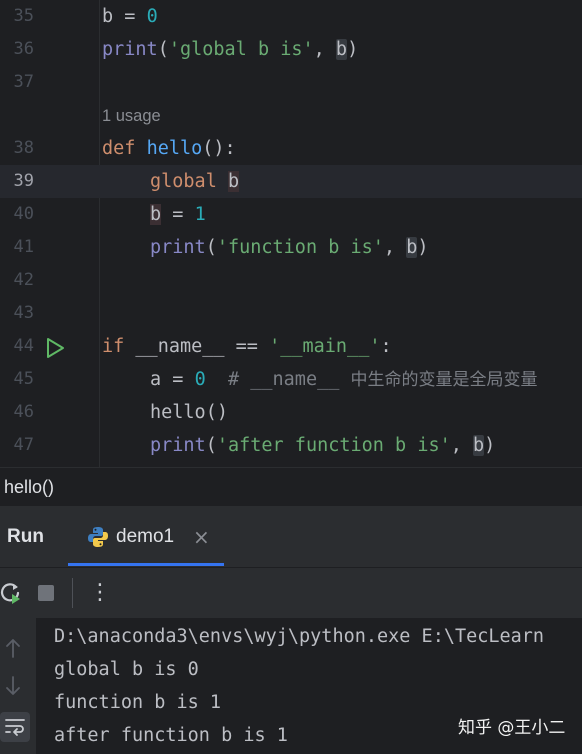 This screenshot has width=582, height=754. Describe the element at coordinates (23, 181) in the screenshot. I see `line-number: 39` at that location.